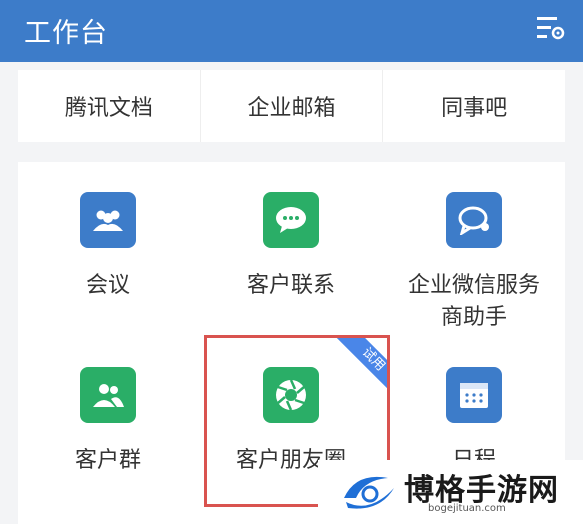 This screenshot has height=524, width=583. I want to click on app-meeting: 会议, so click(108, 247).